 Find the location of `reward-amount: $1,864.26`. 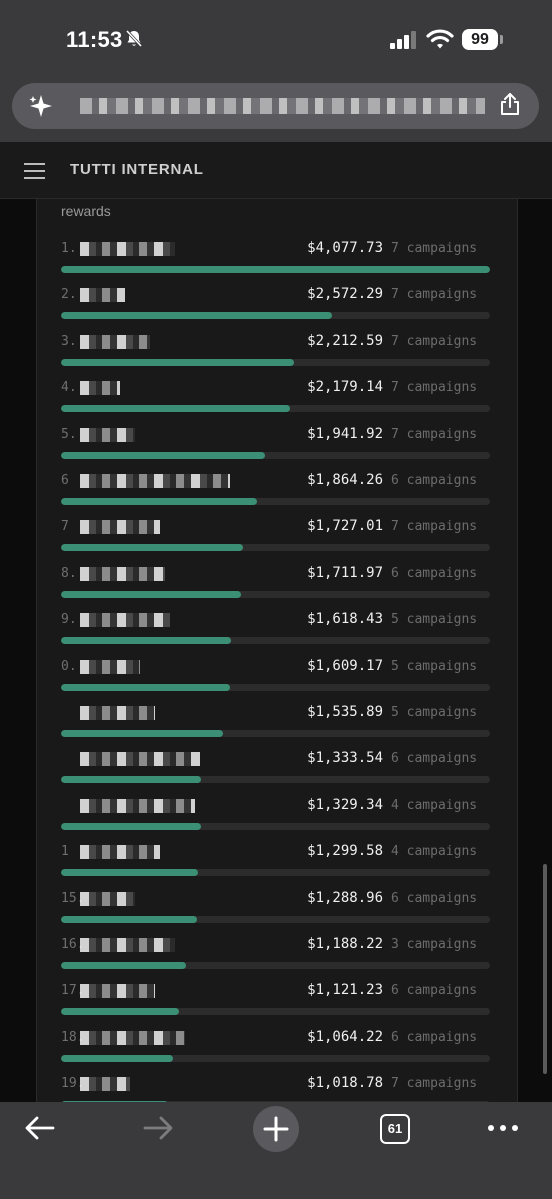

reward-amount: $1,864.26 is located at coordinates (345, 480).